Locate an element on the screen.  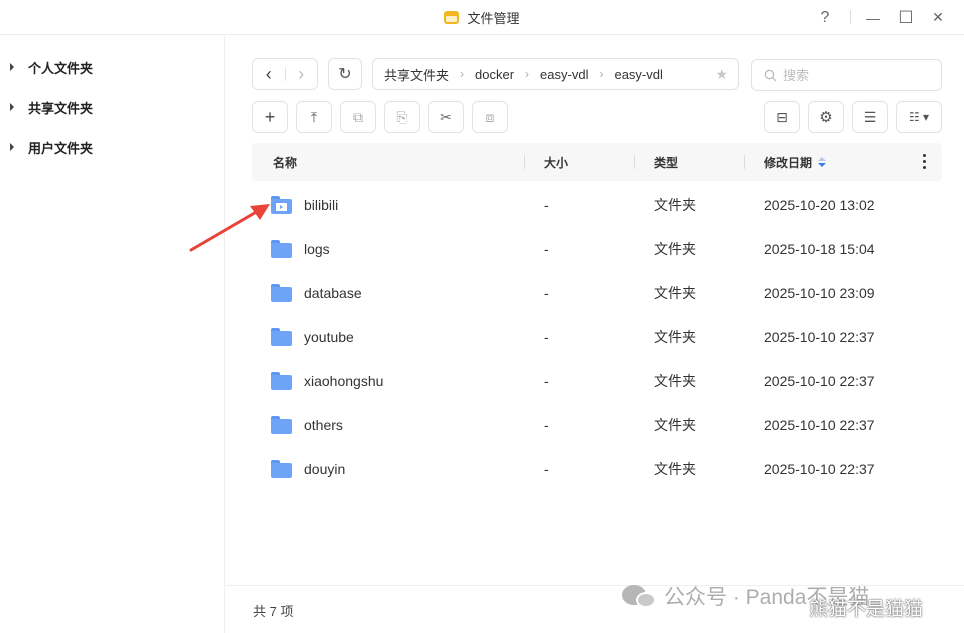
watermark-subtext: 熊猫不是猫猫 is located at coordinates (866, 609).